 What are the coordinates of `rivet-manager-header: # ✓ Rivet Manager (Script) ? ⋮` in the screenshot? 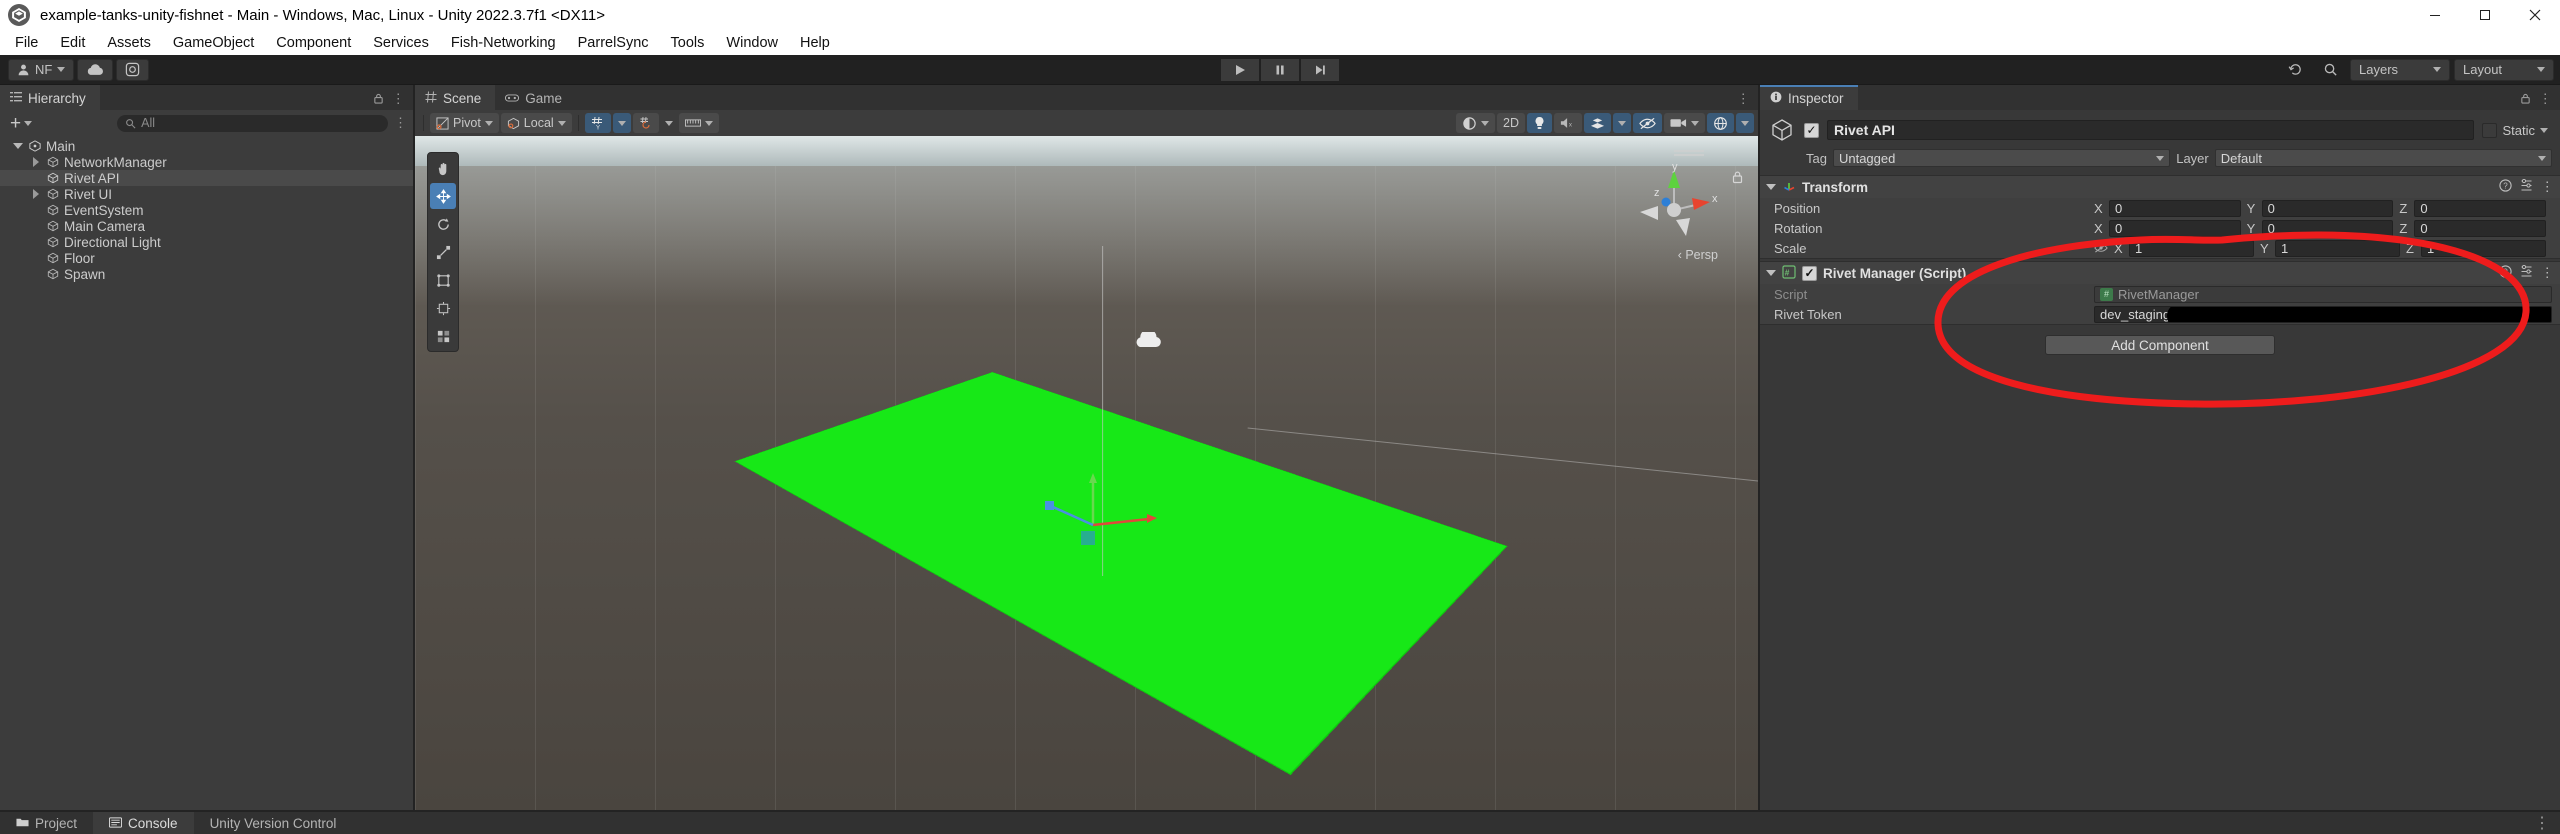 It's located at (2160, 273).